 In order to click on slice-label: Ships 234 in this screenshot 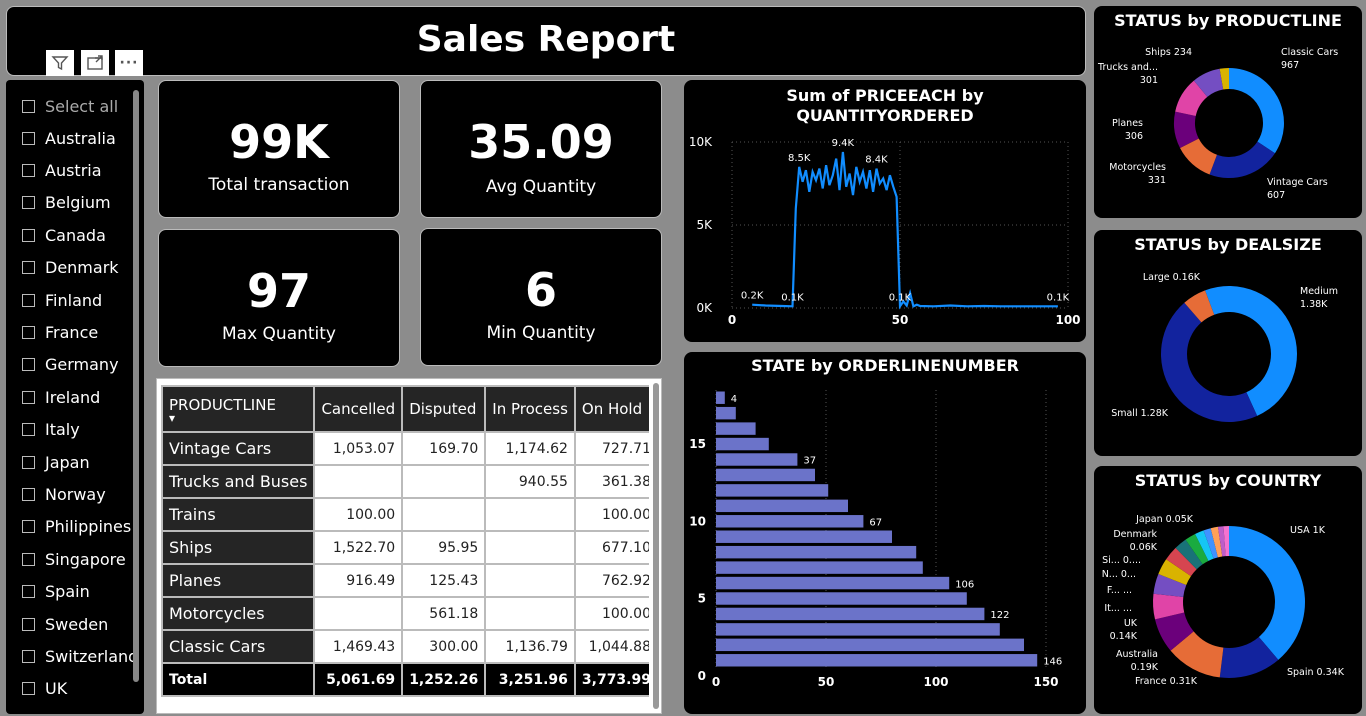, I will do `click(1168, 52)`.